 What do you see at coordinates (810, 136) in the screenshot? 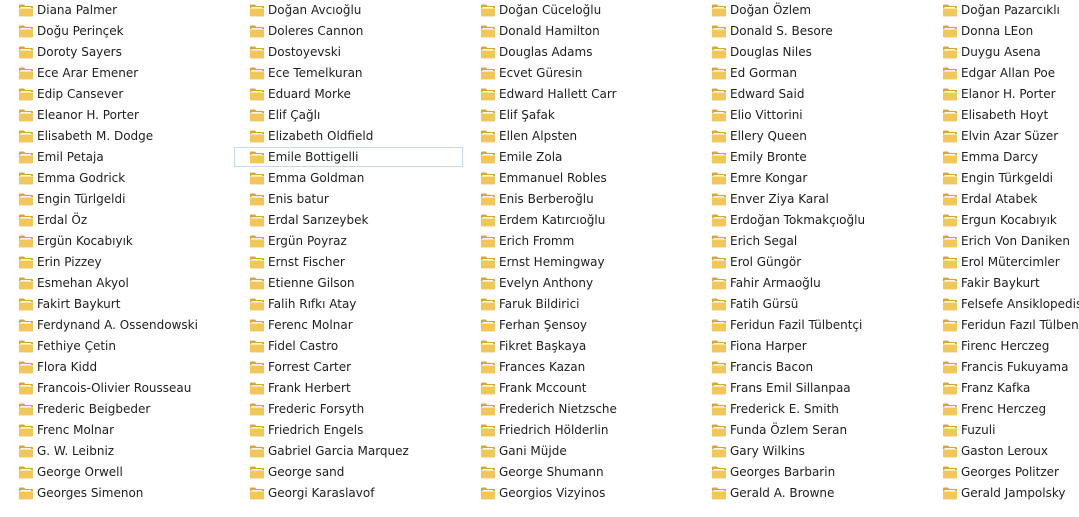
I see `folder-item: Ellery Queen` at bounding box center [810, 136].